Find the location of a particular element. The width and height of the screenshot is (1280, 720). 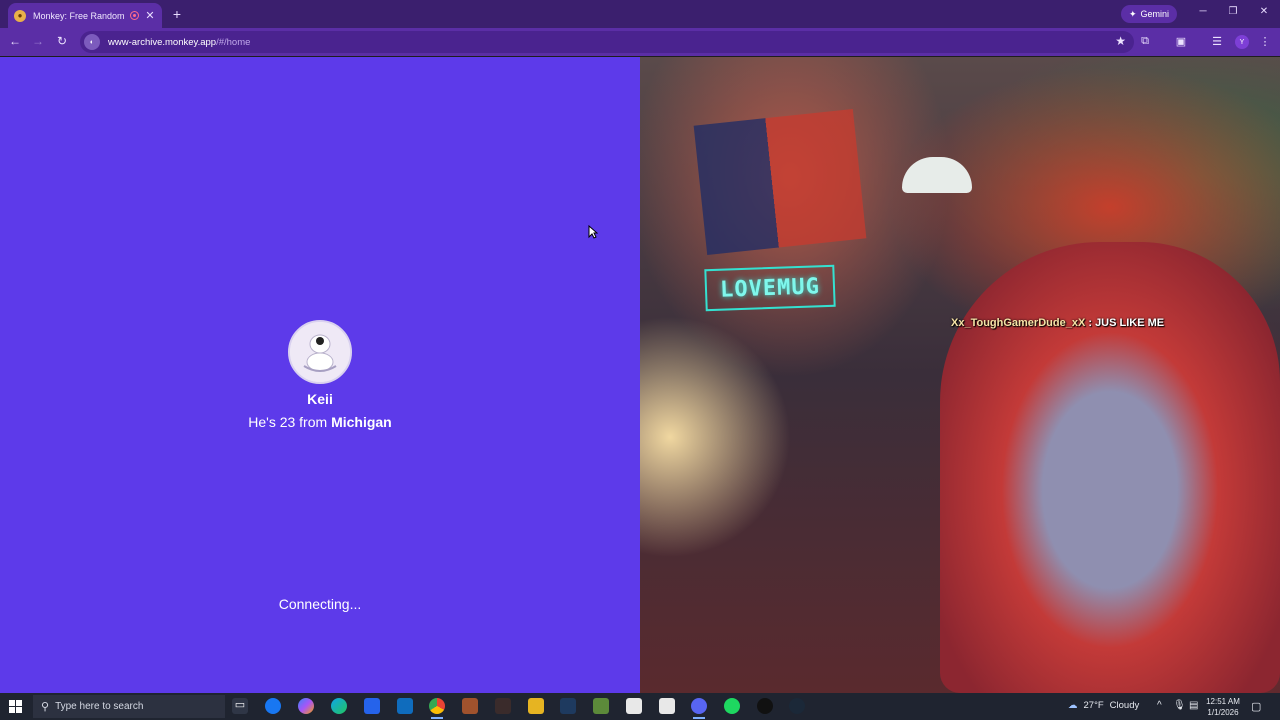

chat-username: Xx_ToughGamerDude_xX is located at coordinates (1018, 323).